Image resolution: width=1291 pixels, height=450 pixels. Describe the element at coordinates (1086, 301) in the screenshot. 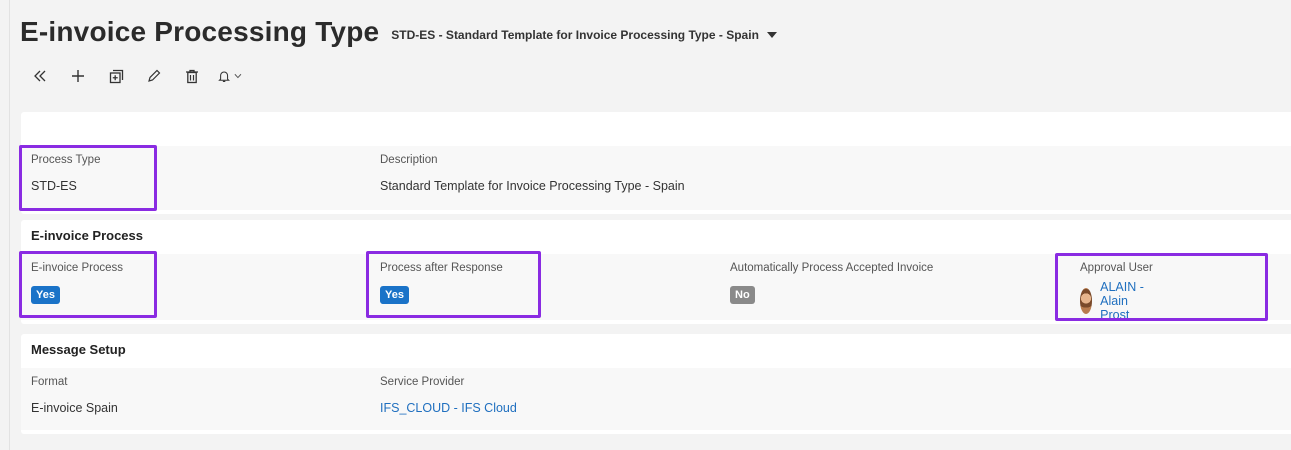

I see `avatar` at that location.